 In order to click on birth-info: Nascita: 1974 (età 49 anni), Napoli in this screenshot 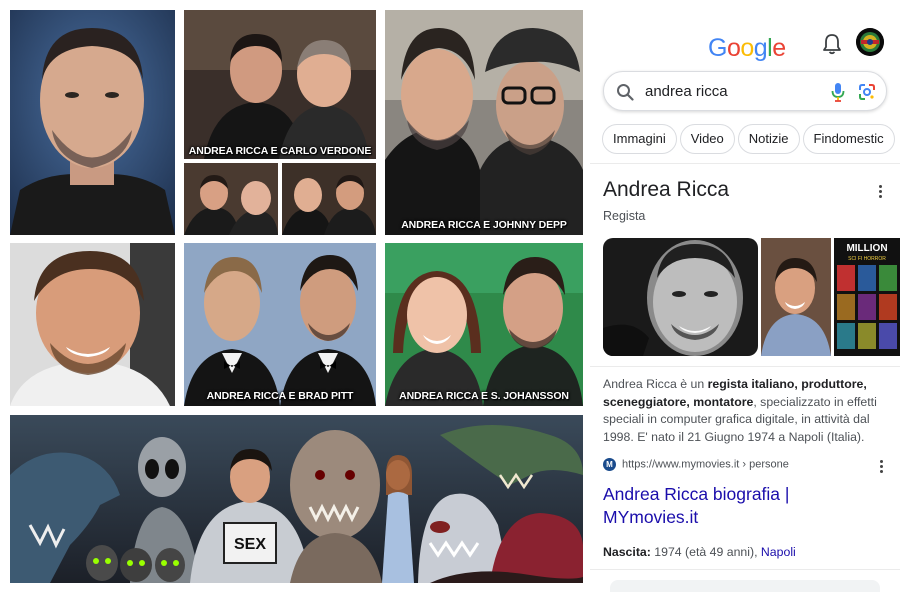, I will do `click(699, 552)`.